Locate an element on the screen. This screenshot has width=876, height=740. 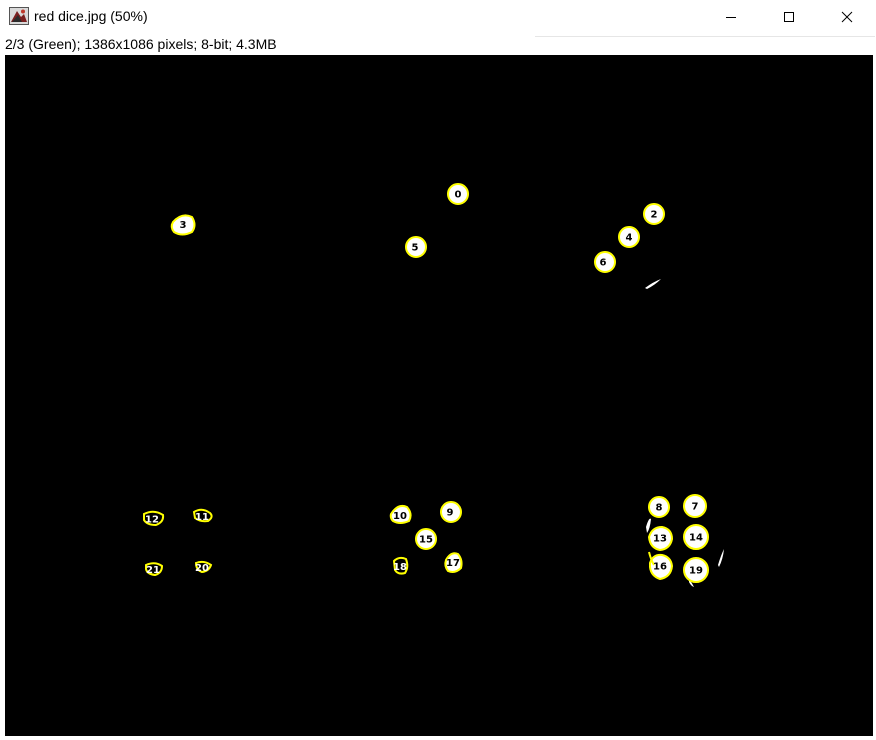
particle-label: 4 is located at coordinates (629, 238).